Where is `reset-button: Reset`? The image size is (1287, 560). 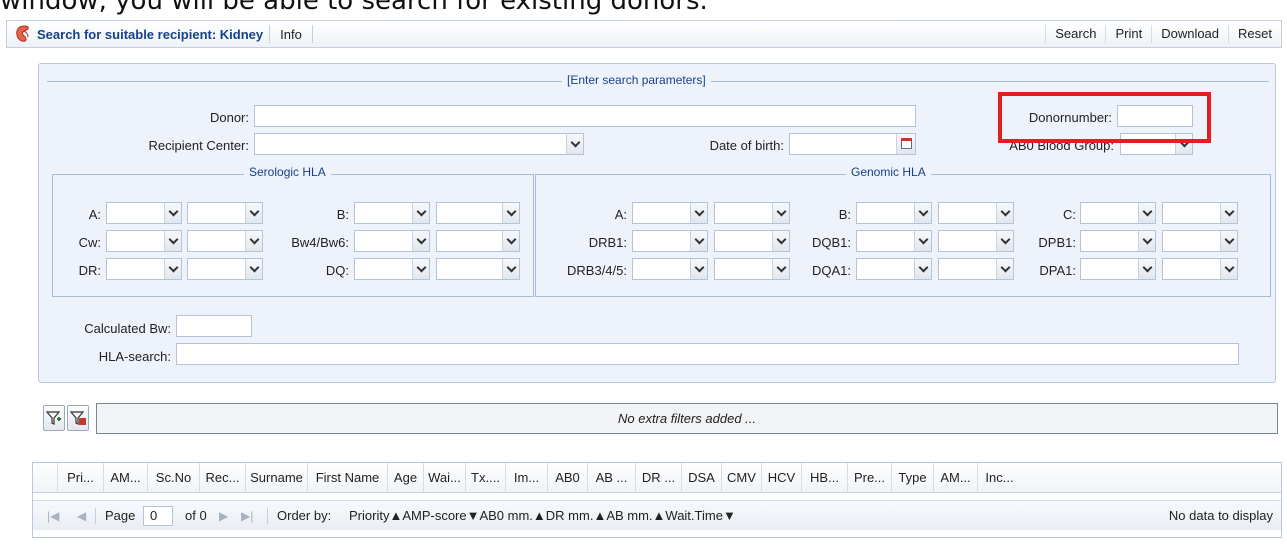 reset-button: Reset is located at coordinates (1254, 34).